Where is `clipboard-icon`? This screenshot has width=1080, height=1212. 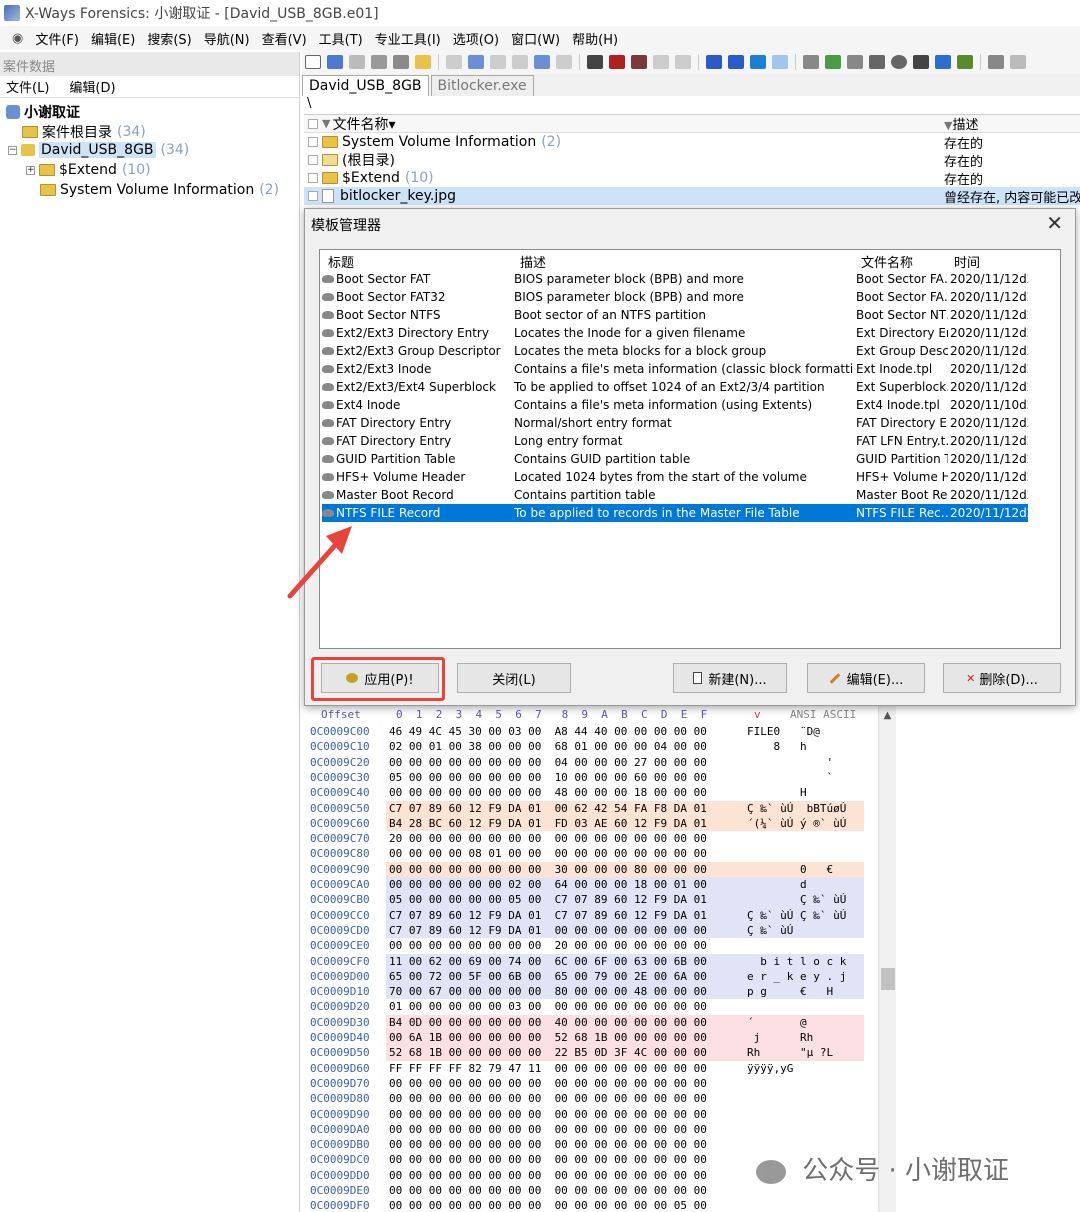 clipboard-icon is located at coordinates (542, 62).